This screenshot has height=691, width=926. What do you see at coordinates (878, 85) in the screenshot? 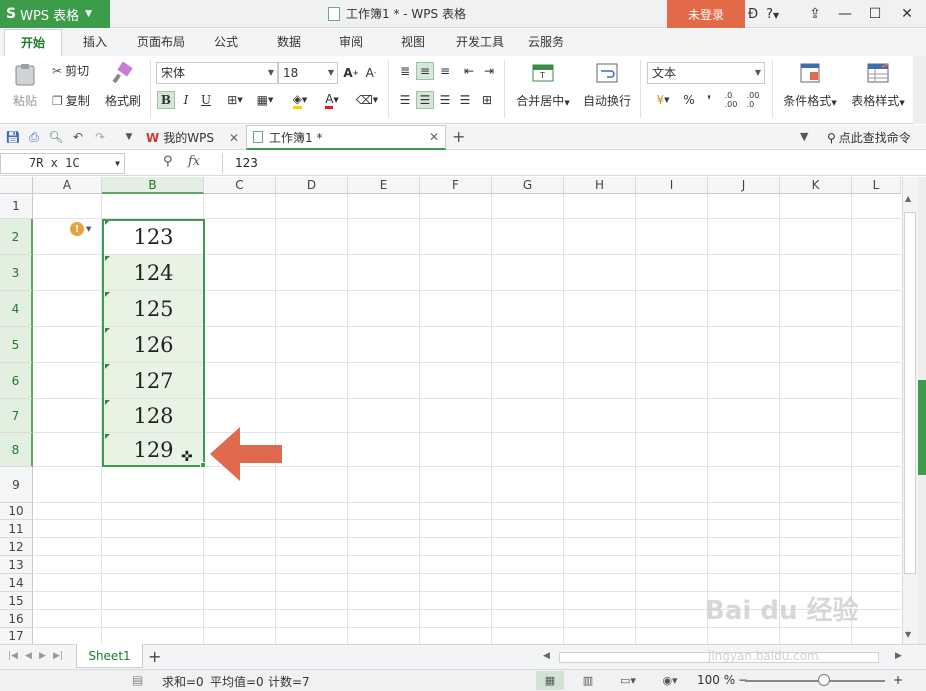
I see `table-style-button: 表格样式▼` at bounding box center [878, 85].